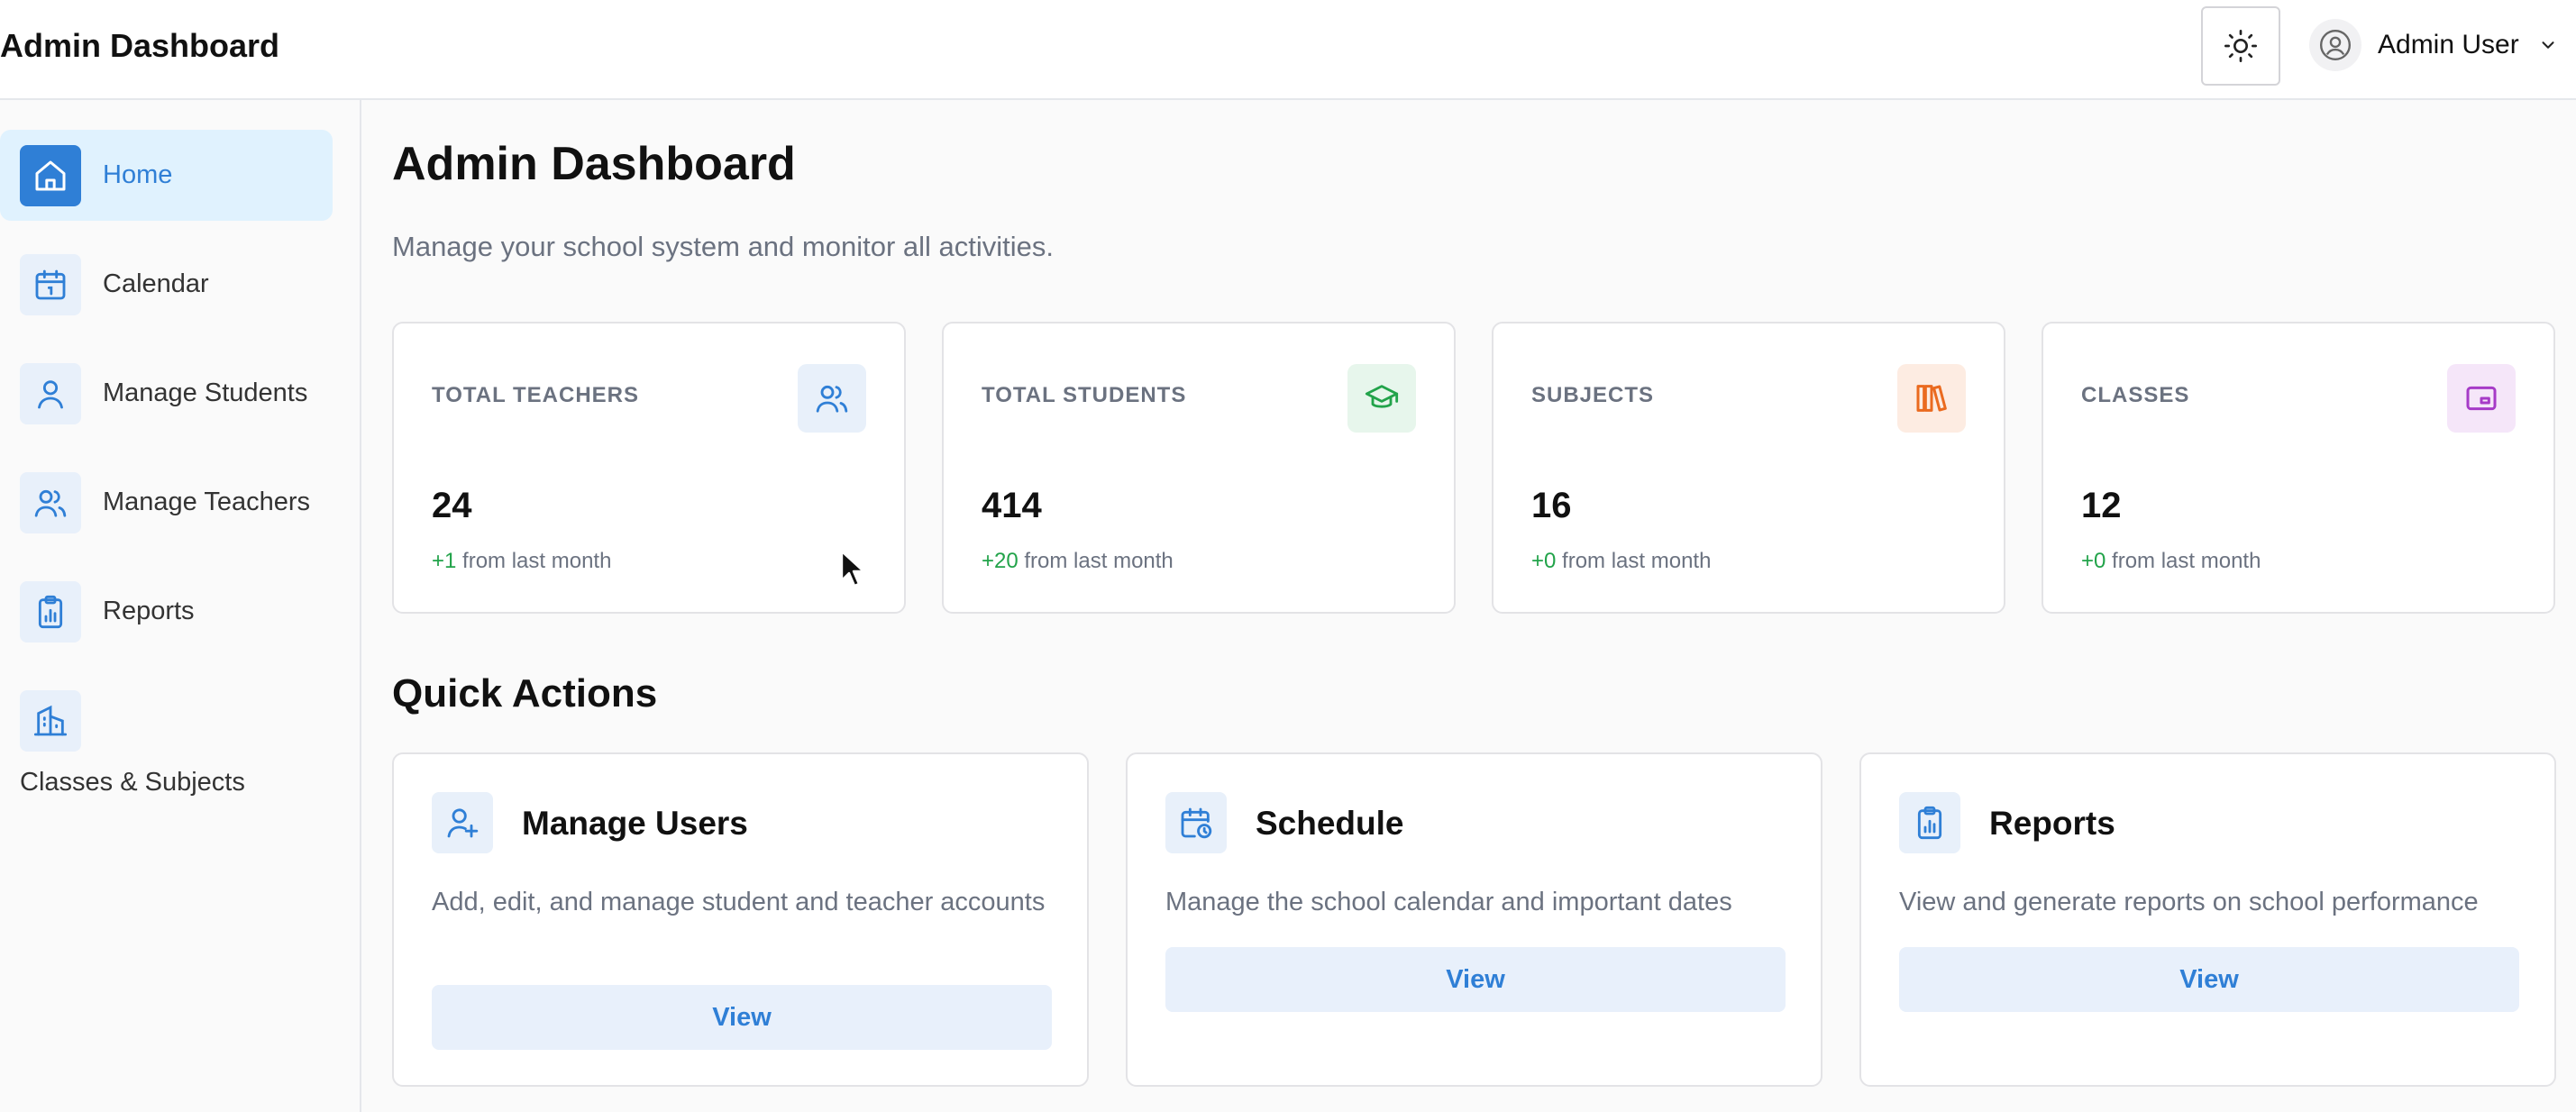 This screenshot has width=2576, height=1112. I want to click on top-header: Admin Dashboard Admin User, so click(1288, 50).